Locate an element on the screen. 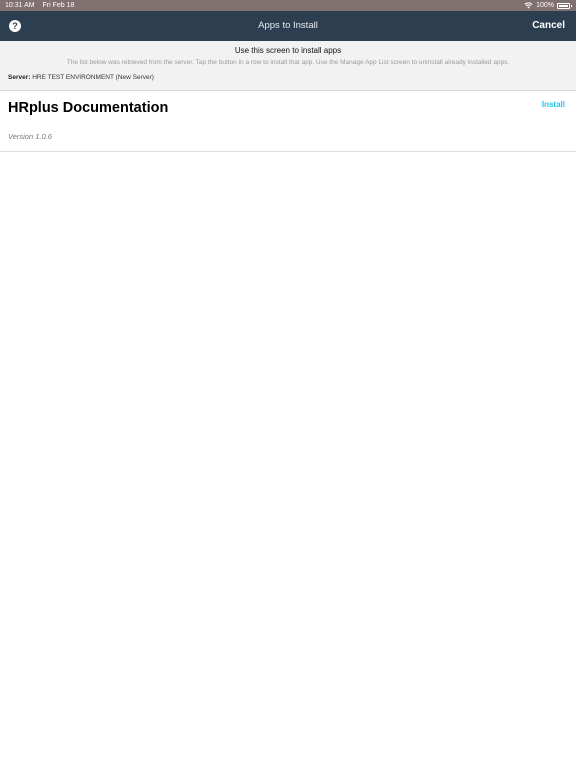 This screenshot has height=768, width=576. status-indicators: 100% is located at coordinates (548, 5).